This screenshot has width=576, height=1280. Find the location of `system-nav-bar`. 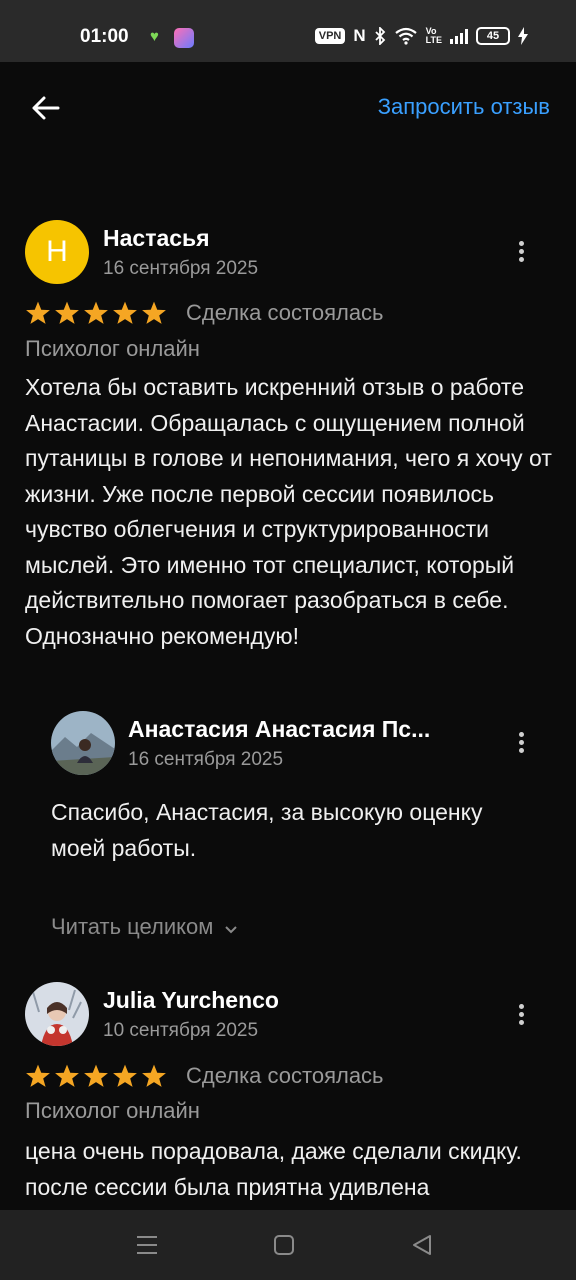

system-nav-bar is located at coordinates (288, 1245).